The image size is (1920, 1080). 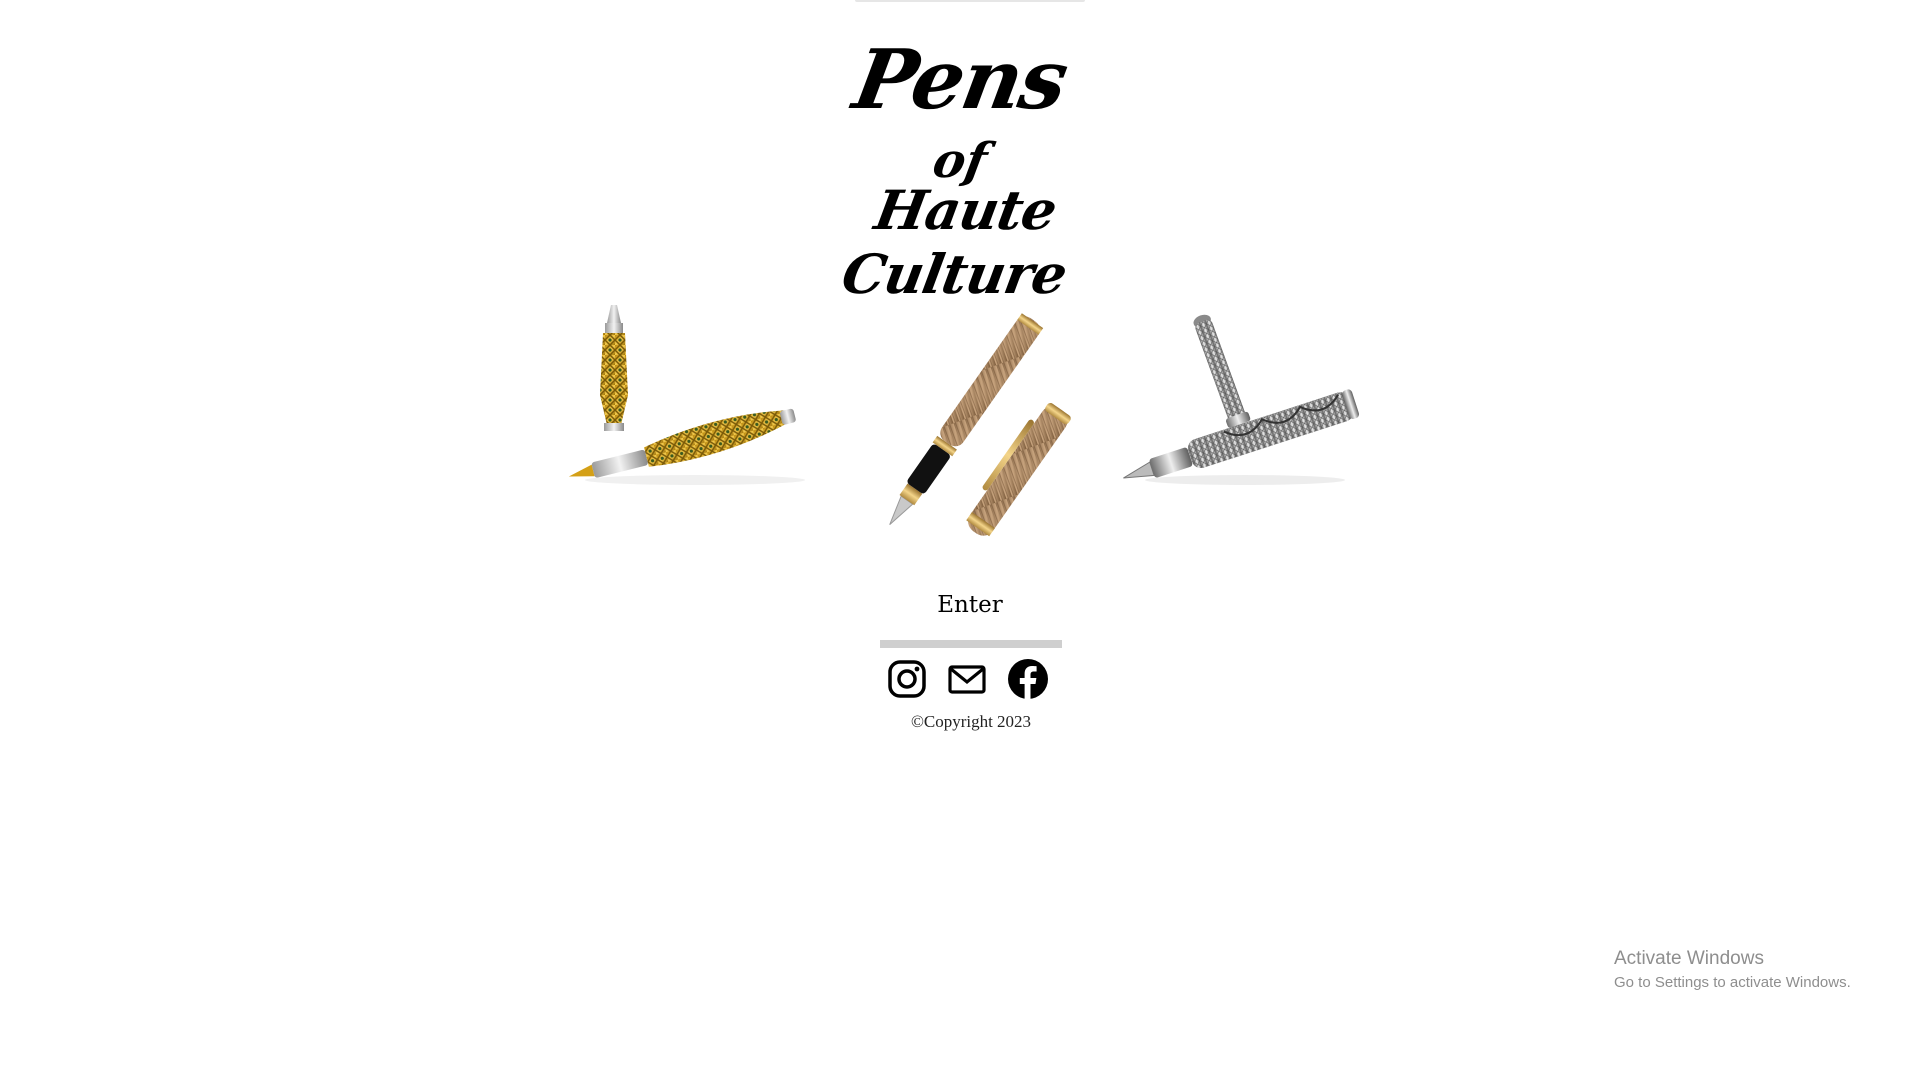 I want to click on pen-gallery, so click(x=960, y=410).